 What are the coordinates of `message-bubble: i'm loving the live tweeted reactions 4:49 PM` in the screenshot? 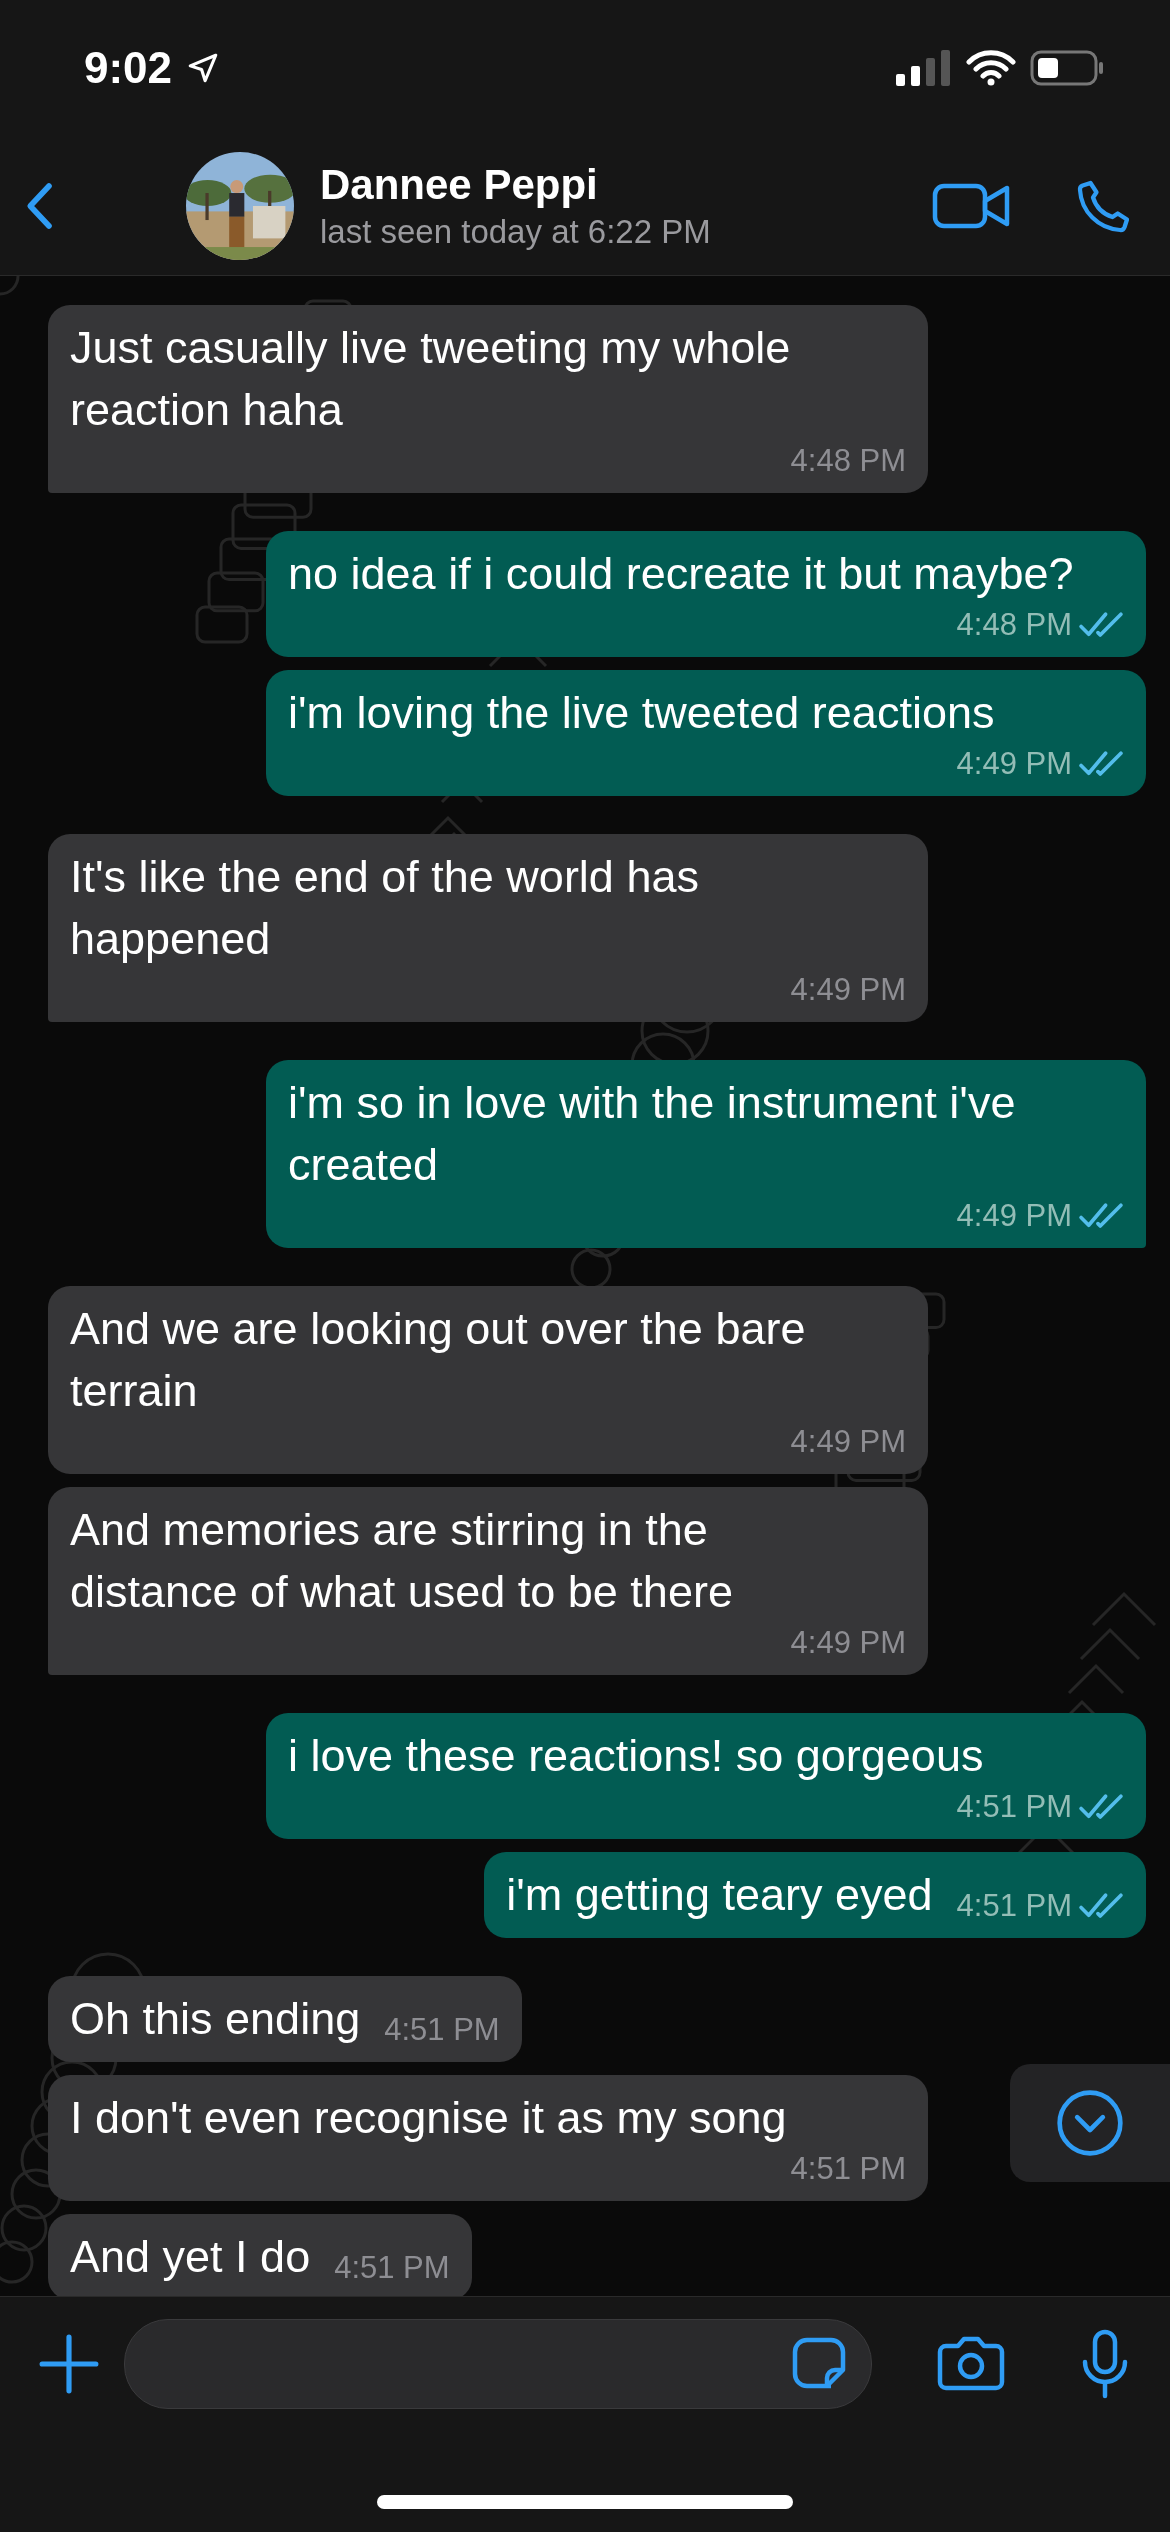 It's located at (706, 733).